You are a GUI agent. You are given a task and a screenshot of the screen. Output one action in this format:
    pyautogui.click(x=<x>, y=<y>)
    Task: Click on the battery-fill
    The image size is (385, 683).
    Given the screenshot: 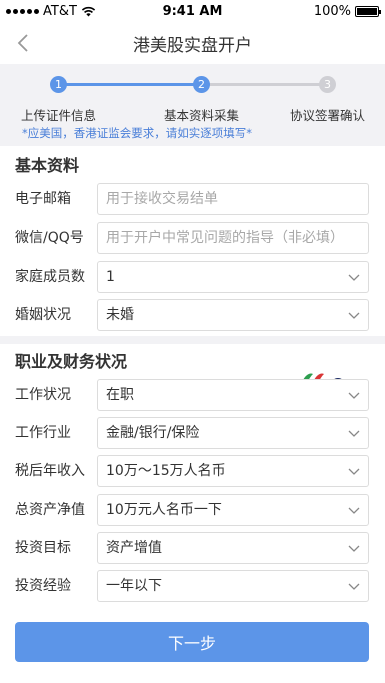 What is the action you would take?
    pyautogui.click(x=367, y=11)
    